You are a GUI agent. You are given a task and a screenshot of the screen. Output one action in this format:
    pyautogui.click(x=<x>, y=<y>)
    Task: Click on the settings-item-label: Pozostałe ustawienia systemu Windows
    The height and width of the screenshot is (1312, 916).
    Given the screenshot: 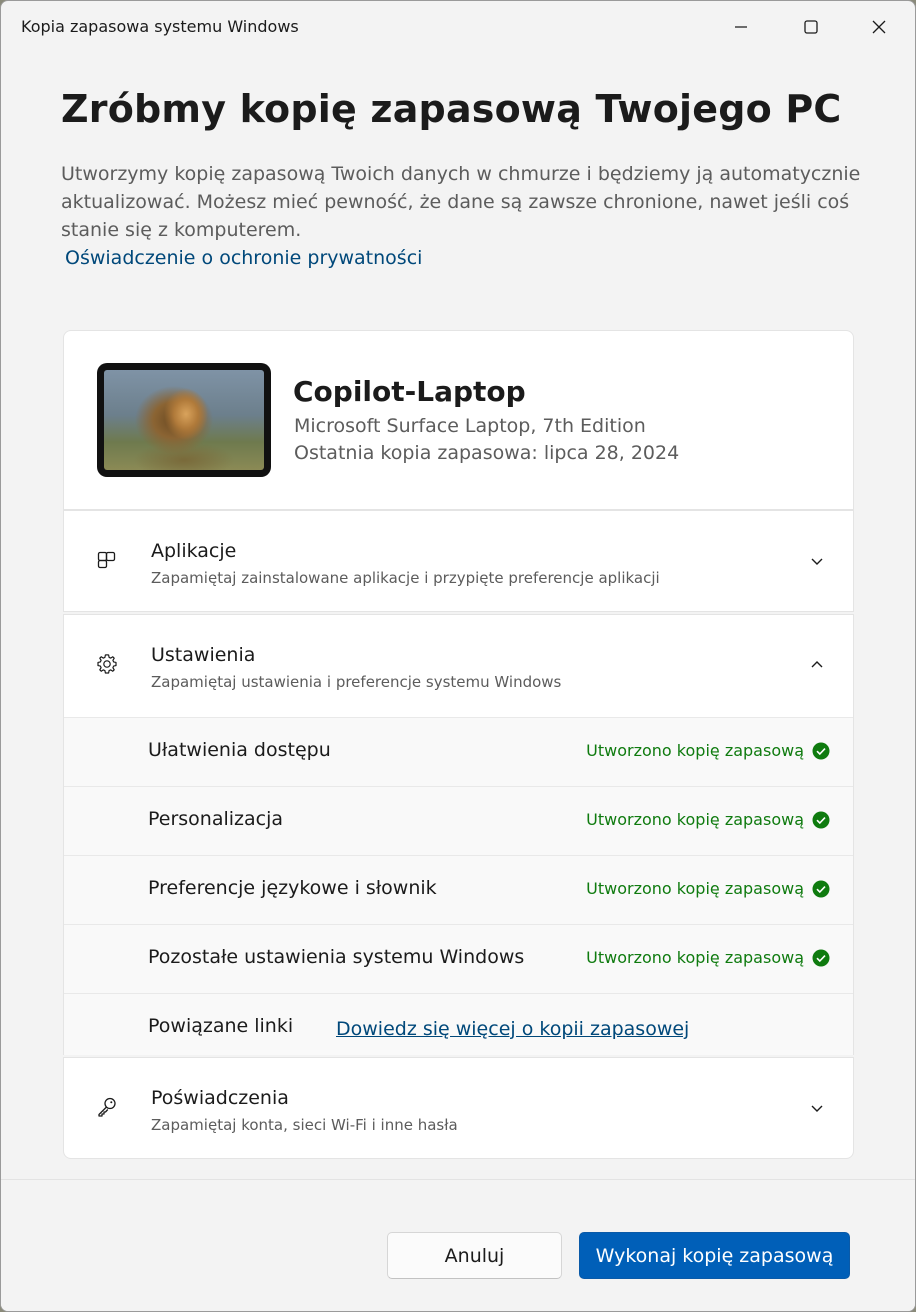 What is the action you would take?
    pyautogui.click(x=336, y=957)
    